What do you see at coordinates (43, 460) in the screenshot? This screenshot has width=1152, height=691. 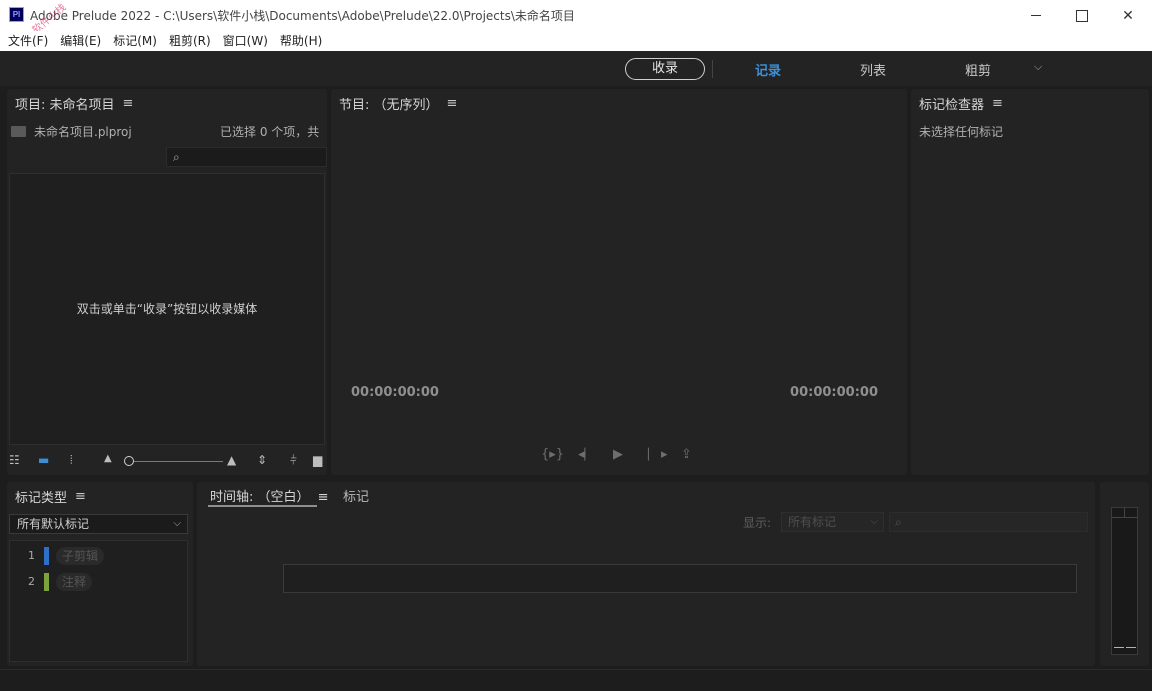 I see `icon-view-icon: ▬` at bounding box center [43, 460].